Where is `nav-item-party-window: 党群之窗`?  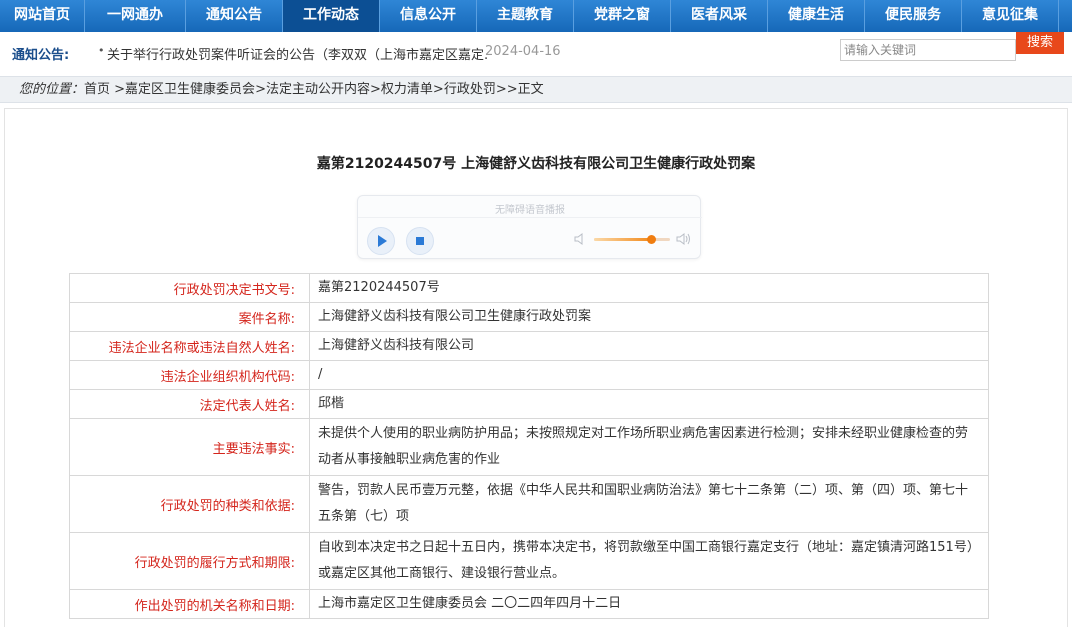 nav-item-party-window: 党群之窗 is located at coordinates (622, 16).